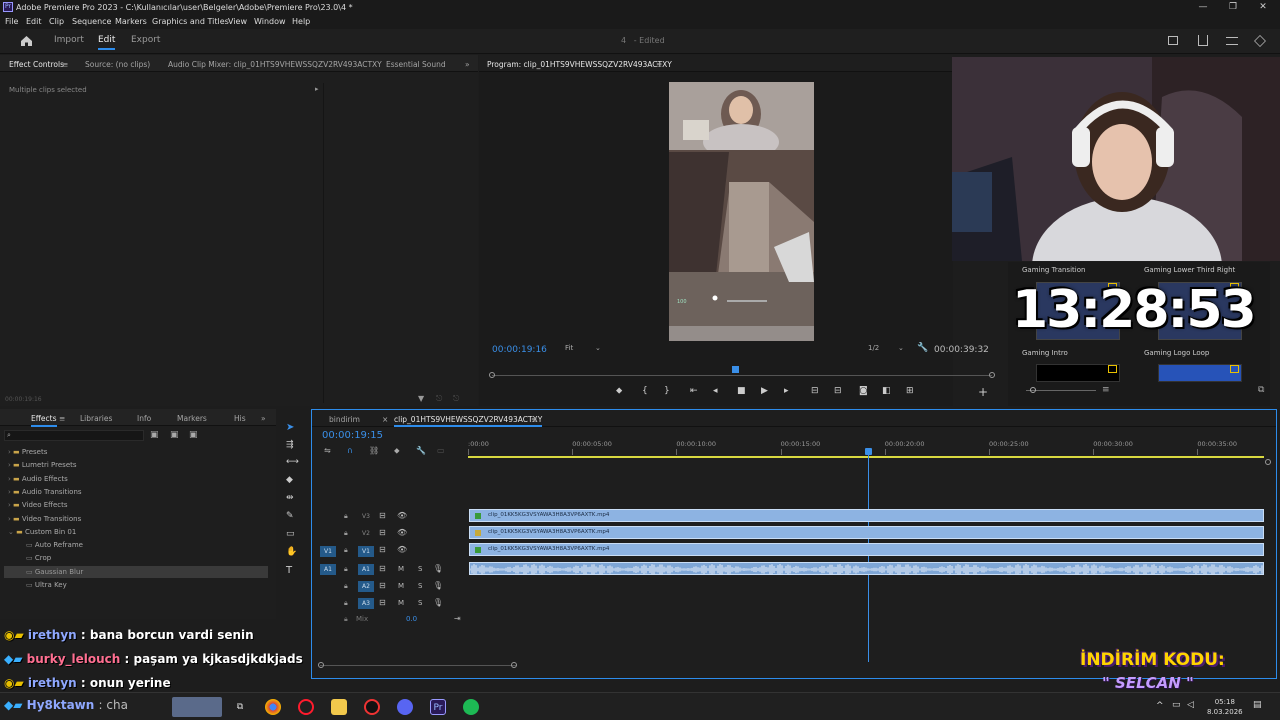 The image size is (1280, 720). What do you see at coordinates (886, 391) in the screenshot?
I see `comparison-view-icon: ◧` at bounding box center [886, 391].